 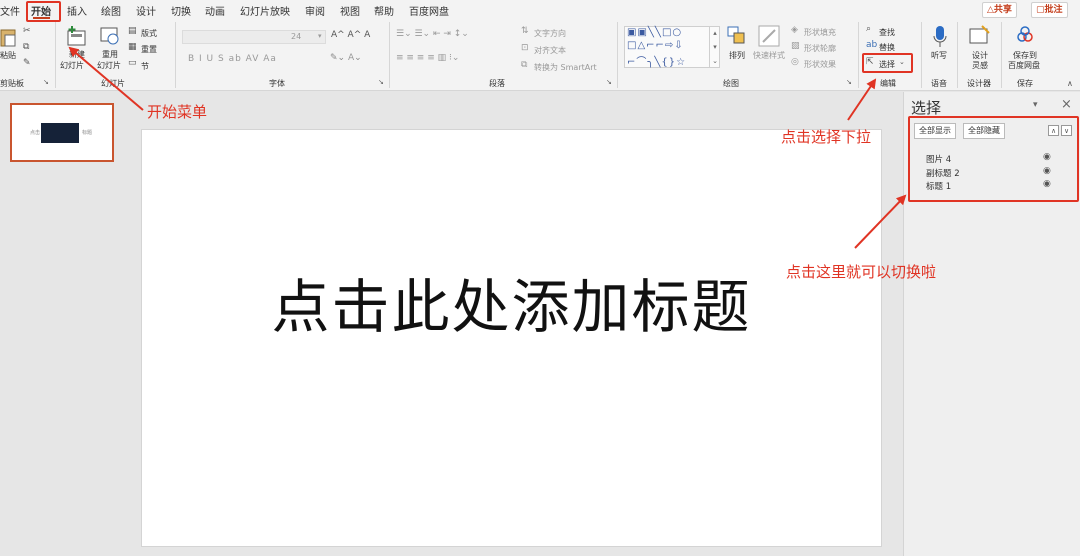 I want to click on layout-label: 版式, so click(x=149, y=33).